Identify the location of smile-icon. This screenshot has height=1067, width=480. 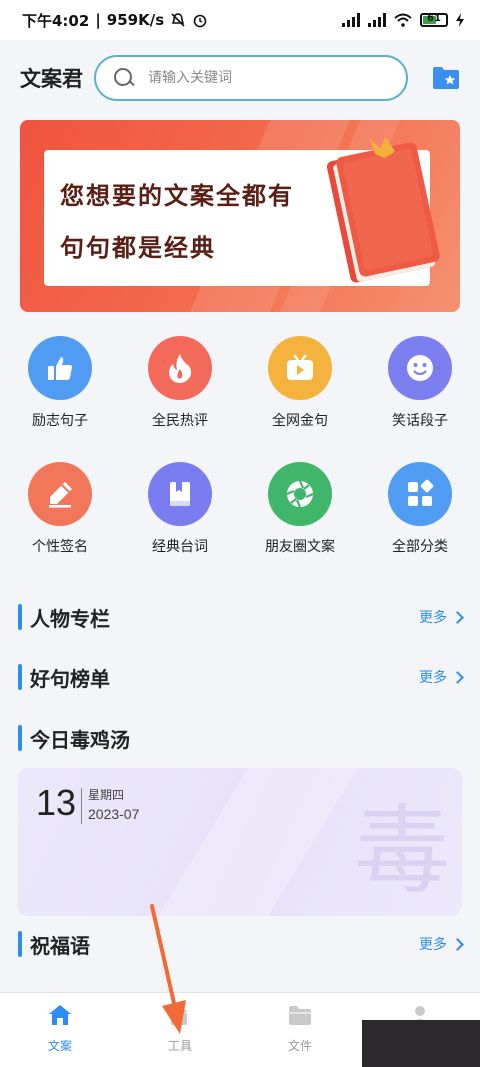
(420, 368).